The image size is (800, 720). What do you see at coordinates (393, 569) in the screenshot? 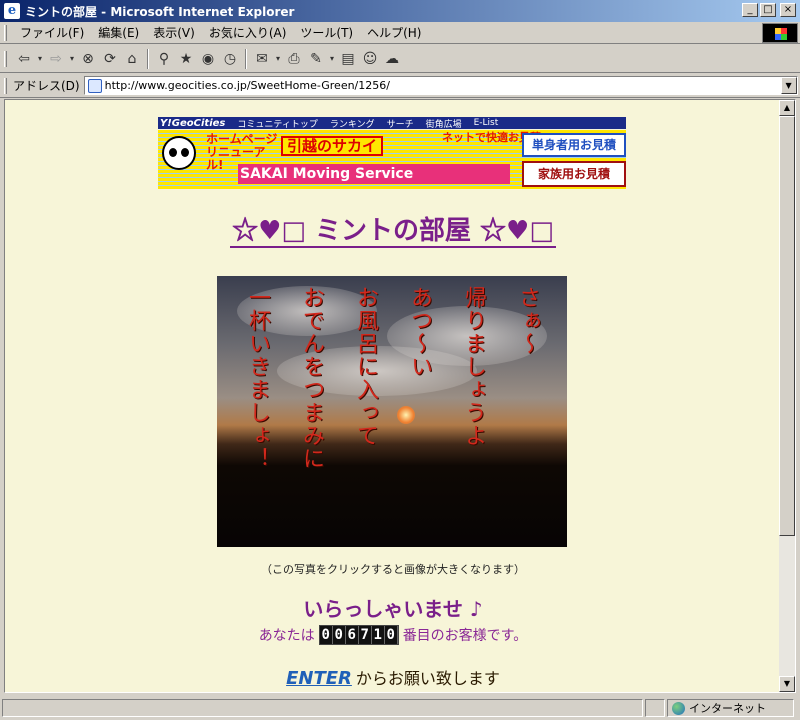
I see `photo-caption: （この写真をクリックすると画像が大きくなります）` at bounding box center [393, 569].